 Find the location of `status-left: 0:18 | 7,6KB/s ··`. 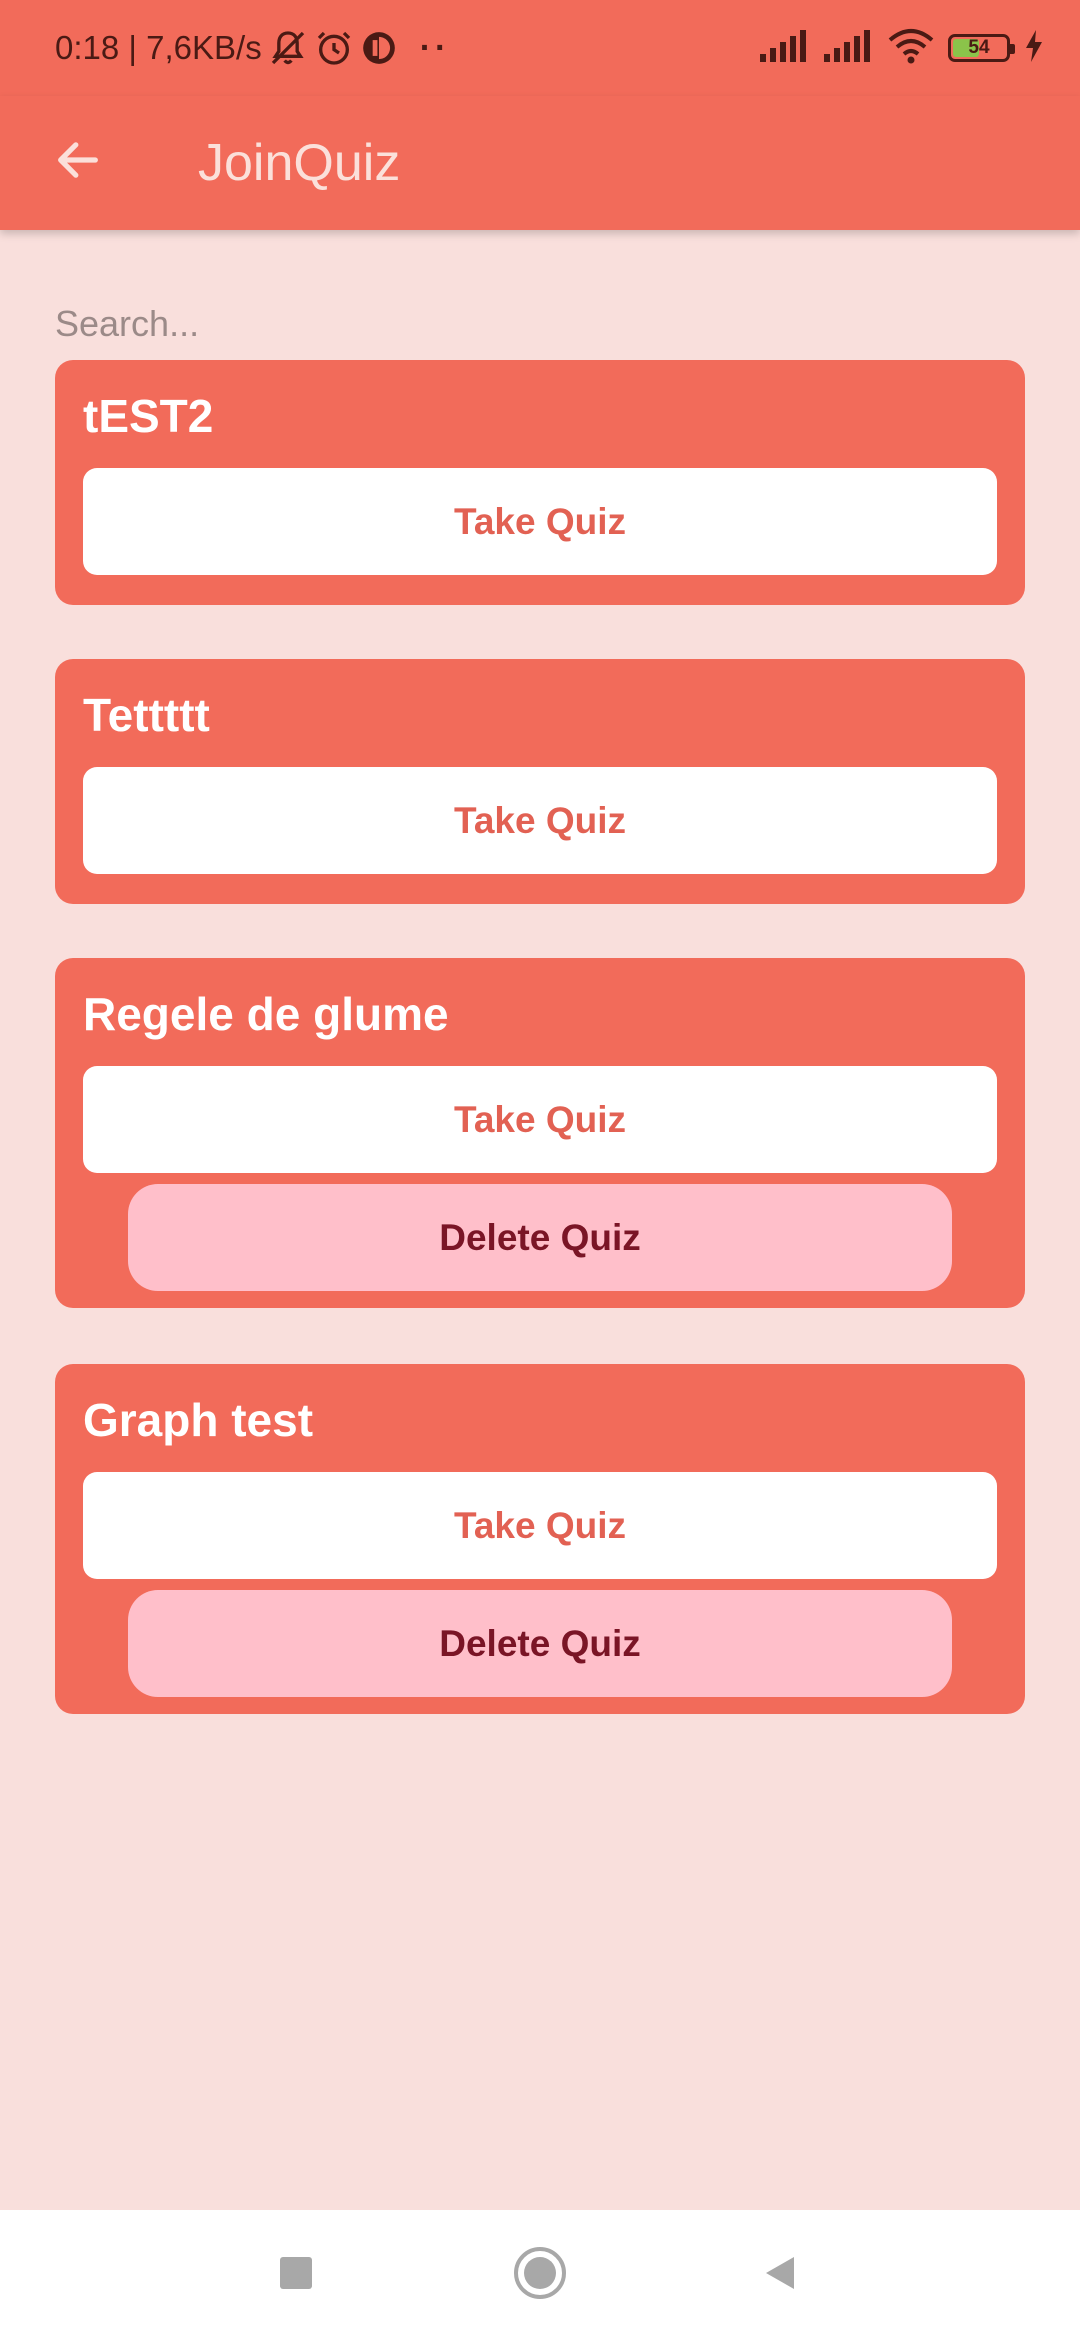

status-left: 0:18 | 7,6KB/s ·· is located at coordinates (252, 48).